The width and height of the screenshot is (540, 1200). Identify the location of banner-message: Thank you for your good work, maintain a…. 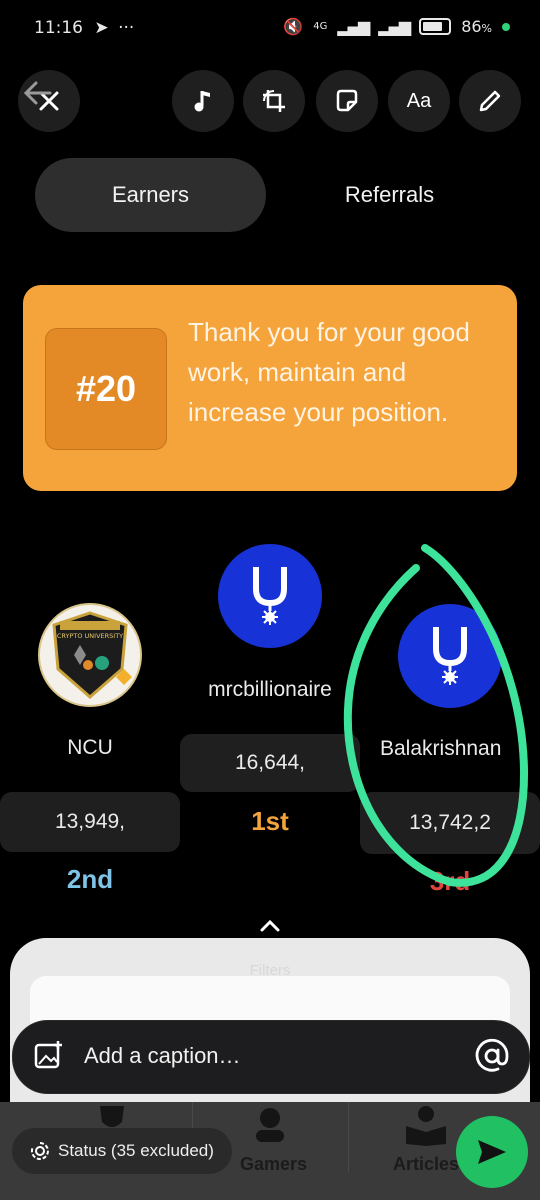
(329, 372).